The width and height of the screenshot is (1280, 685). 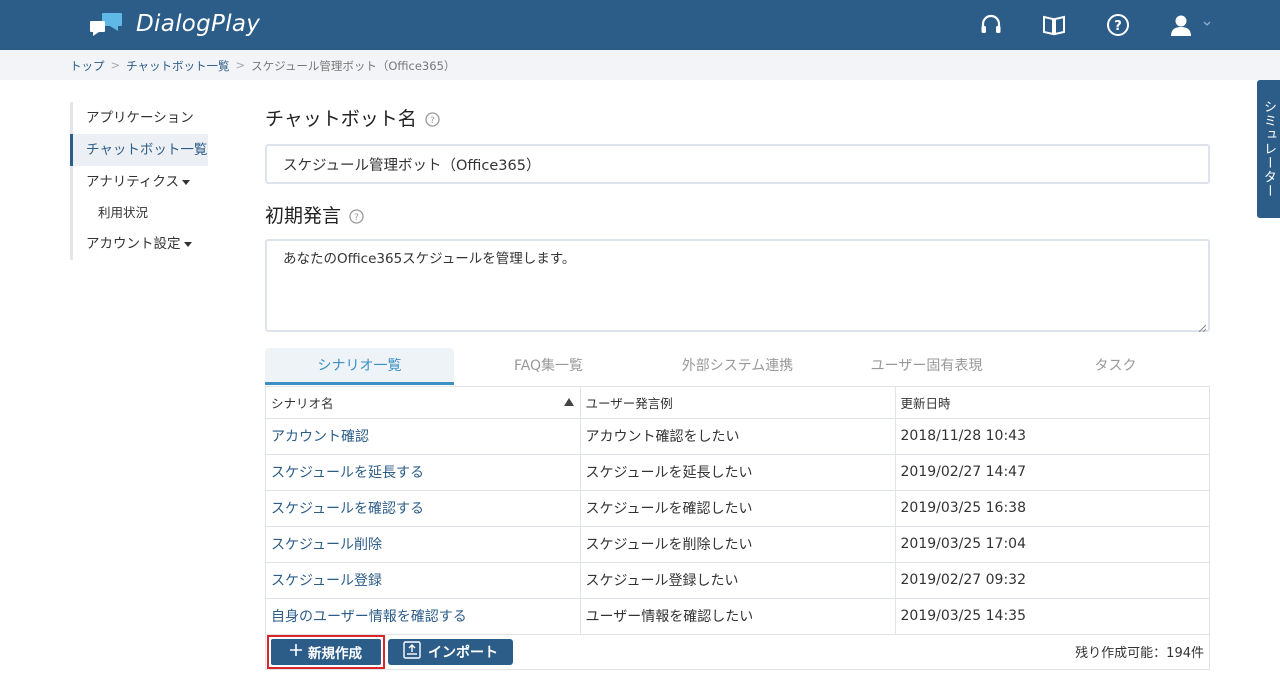 What do you see at coordinates (640, 65) in the screenshot?
I see `breadcrumb: トップ > チャットボット一覧 > スケジュール管理ボット（Office365）` at bounding box center [640, 65].